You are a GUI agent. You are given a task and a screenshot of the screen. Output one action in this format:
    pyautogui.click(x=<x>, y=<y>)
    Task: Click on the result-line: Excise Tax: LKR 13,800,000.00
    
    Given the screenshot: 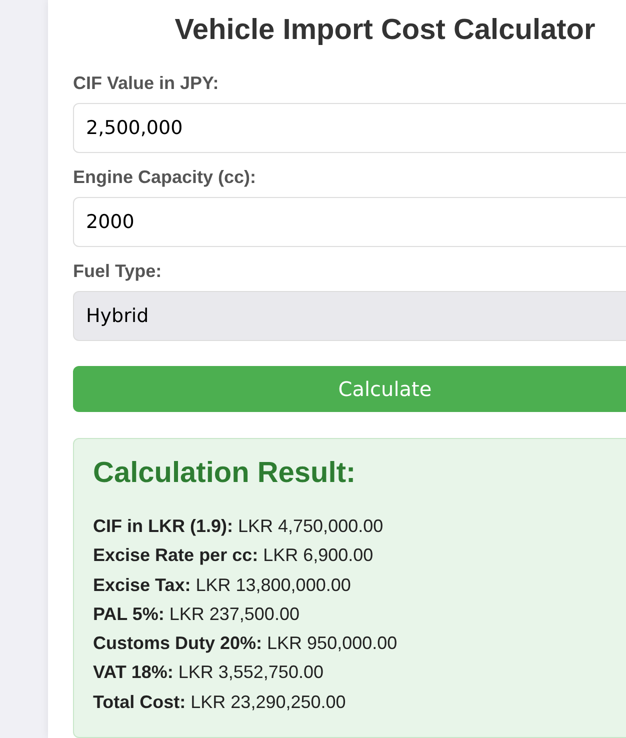 What is the action you would take?
    pyautogui.click(x=222, y=585)
    